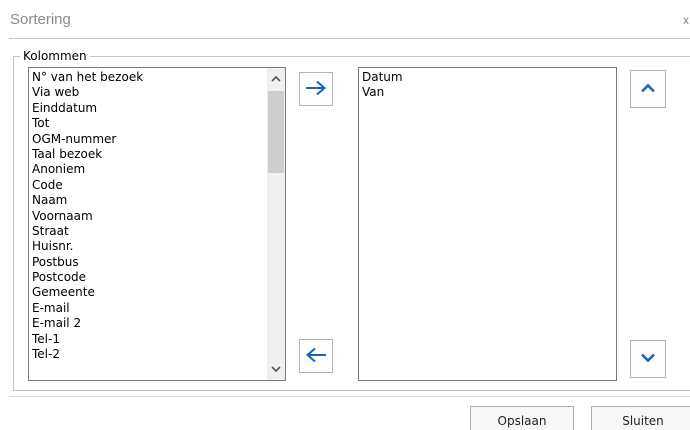 The width and height of the screenshot is (690, 430). Describe the element at coordinates (349, 38) in the screenshot. I see `title-divider` at that location.